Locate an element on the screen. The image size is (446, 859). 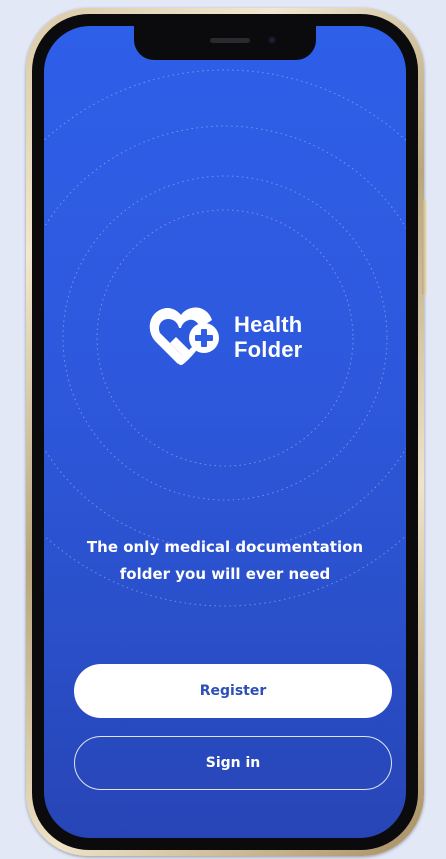
heart-plus-icon is located at coordinates (184, 336).